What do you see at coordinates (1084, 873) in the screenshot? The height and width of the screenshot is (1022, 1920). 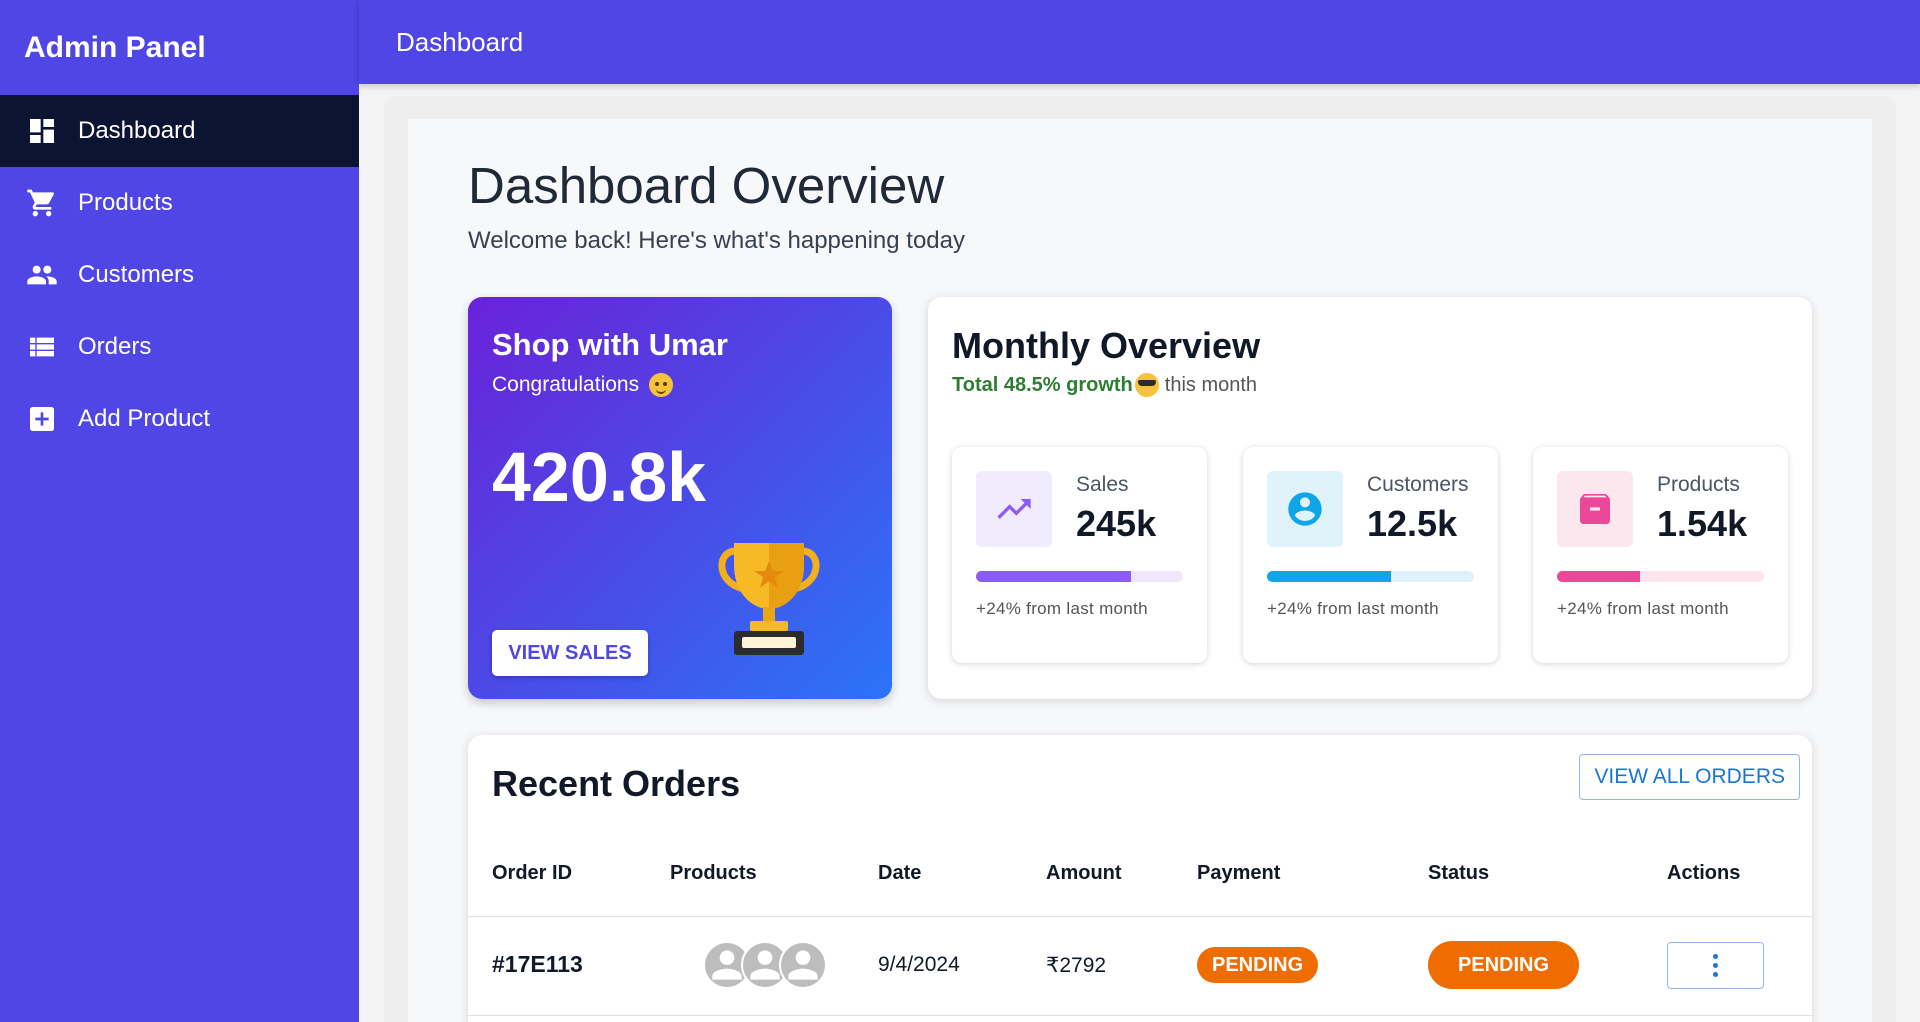 I see `column-header-amount: Amount` at bounding box center [1084, 873].